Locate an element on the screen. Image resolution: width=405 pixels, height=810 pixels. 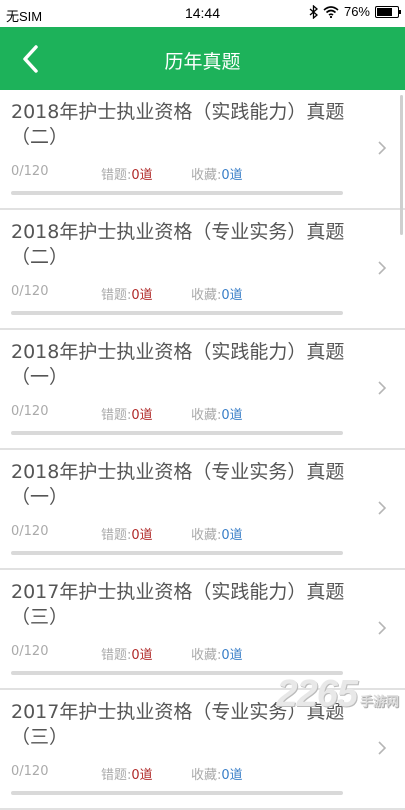
battery-percent: 76% is located at coordinates (356, 11).